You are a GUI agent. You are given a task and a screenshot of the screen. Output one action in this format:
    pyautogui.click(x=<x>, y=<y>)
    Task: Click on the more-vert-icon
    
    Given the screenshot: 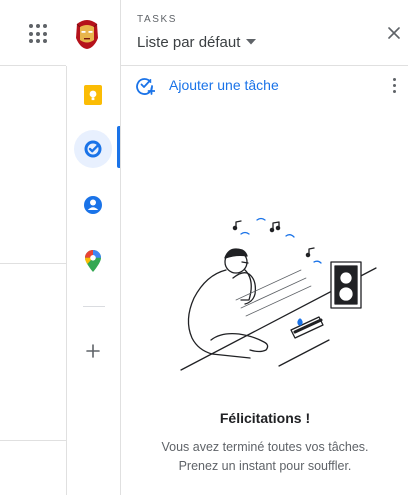 What is the action you would take?
    pyautogui.click(x=394, y=79)
    